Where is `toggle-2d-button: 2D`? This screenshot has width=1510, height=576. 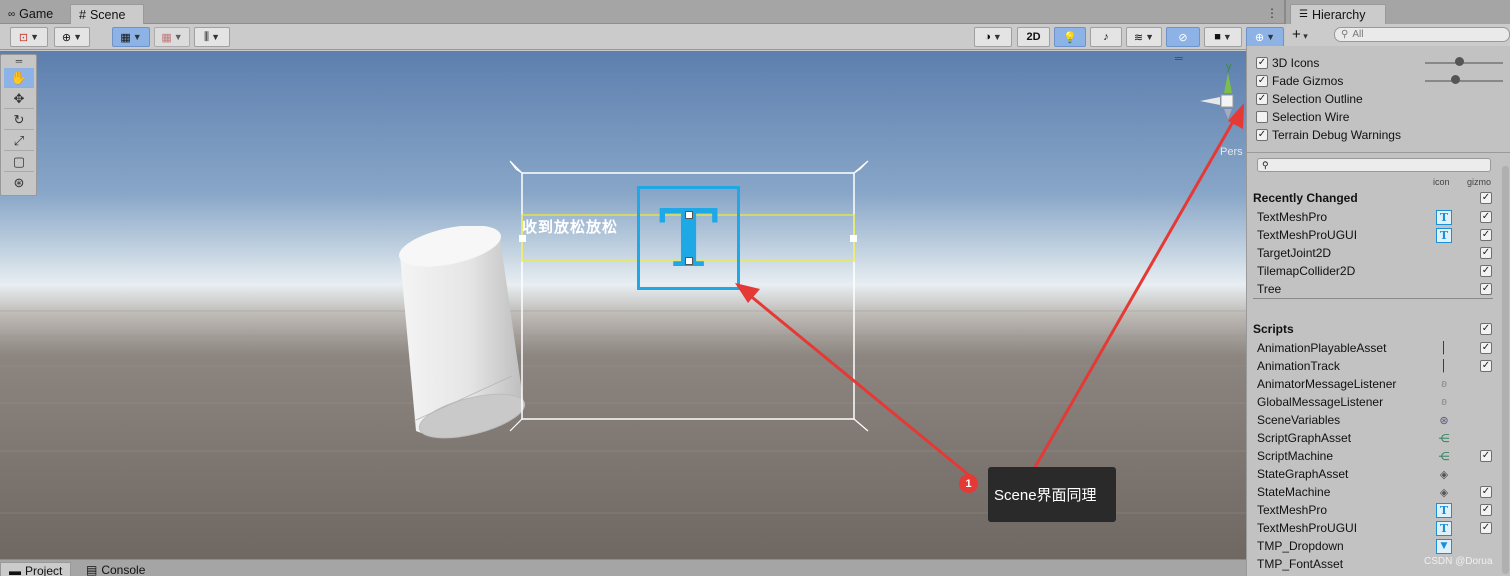
toggle-2d-button: 2D is located at coordinates (1033, 37).